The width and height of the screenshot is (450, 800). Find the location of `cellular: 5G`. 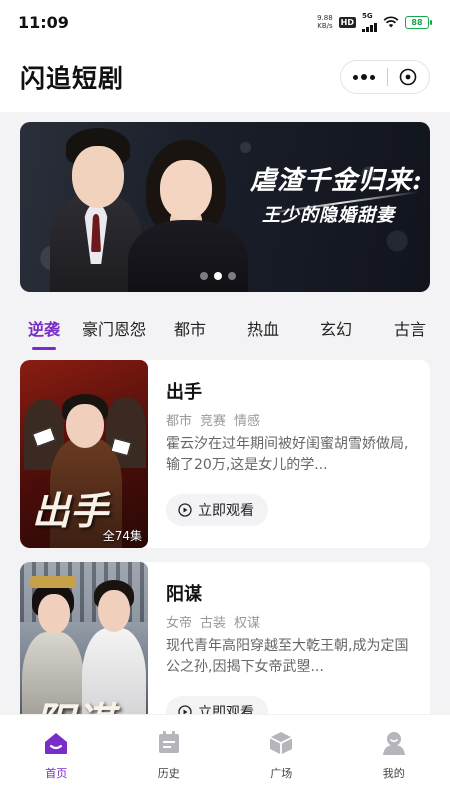

cellular: 5G is located at coordinates (369, 21).